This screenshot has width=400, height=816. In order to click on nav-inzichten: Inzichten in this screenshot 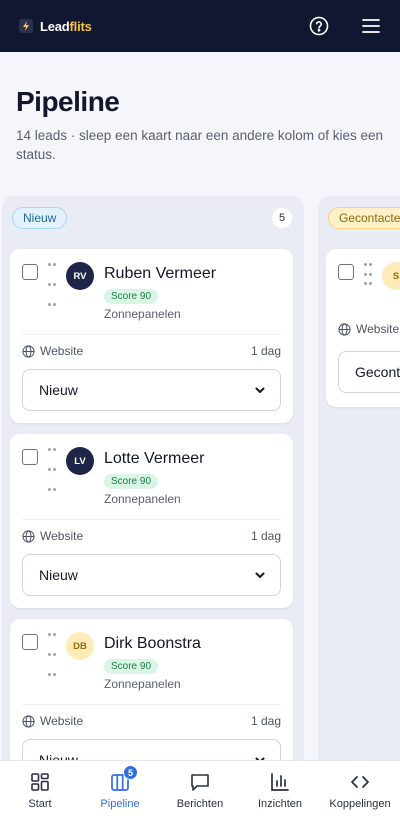, I will do `click(280, 788)`.